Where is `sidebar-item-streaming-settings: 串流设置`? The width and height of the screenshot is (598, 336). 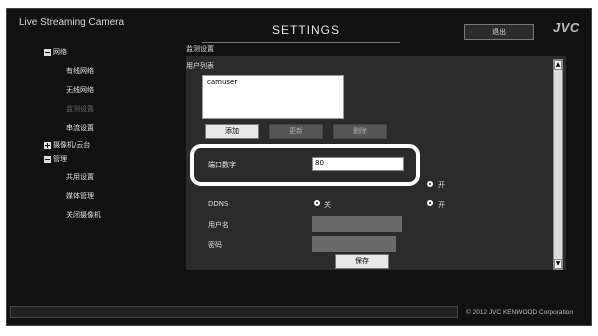 sidebar-item-streaming-settings: 串流设置 is located at coordinates (80, 128).